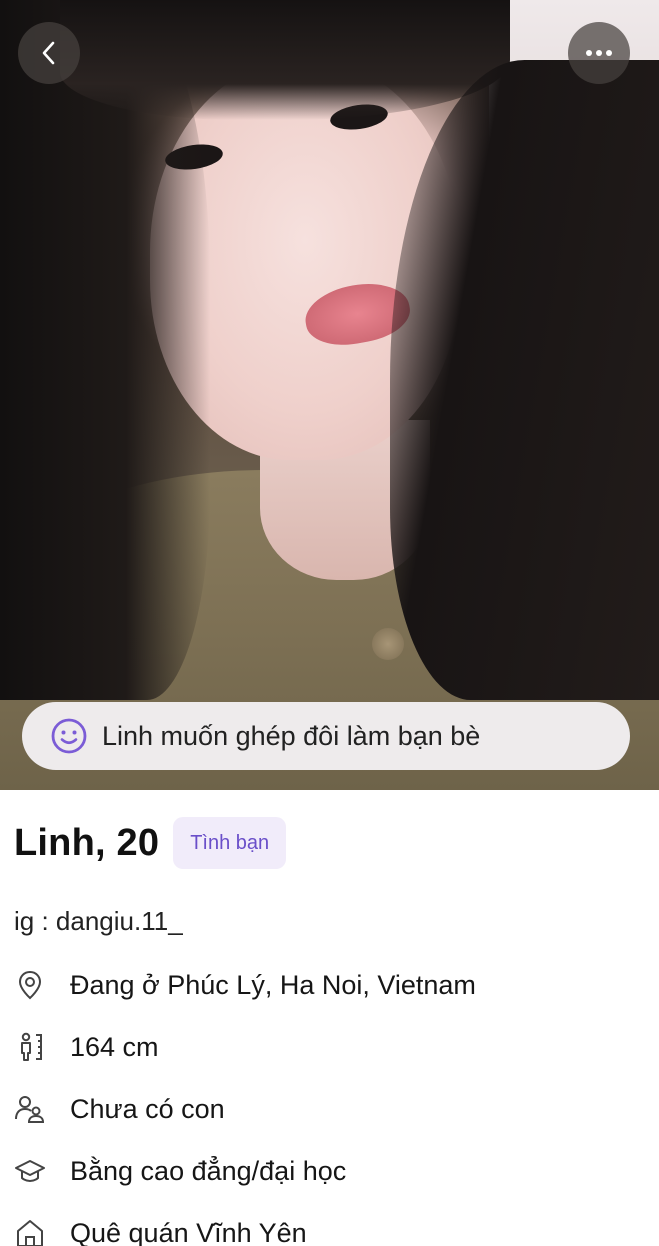 The image size is (659, 1246). What do you see at coordinates (230, 843) in the screenshot?
I see `relationship-goal-tag: Tình bạn` at bounding box center [230, 843].